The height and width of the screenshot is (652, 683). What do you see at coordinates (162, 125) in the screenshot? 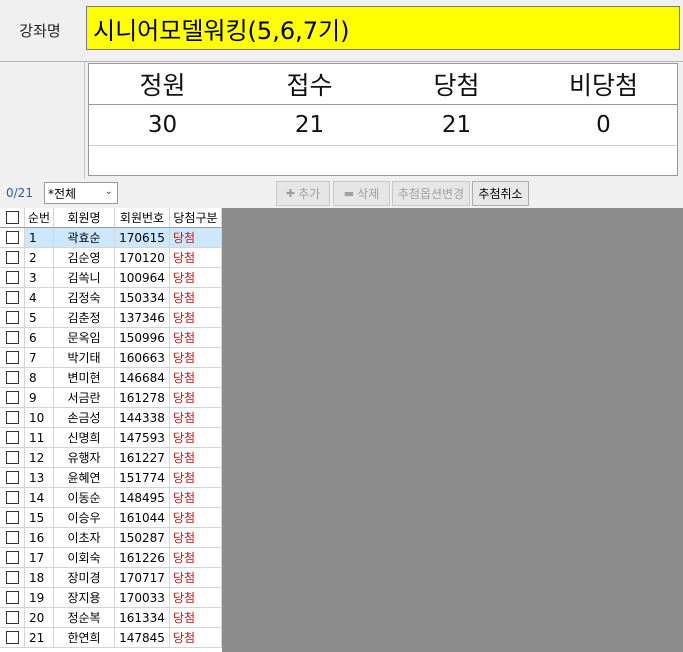
I see `stats-value-capacity: 30` at bounding box center [162, 125].